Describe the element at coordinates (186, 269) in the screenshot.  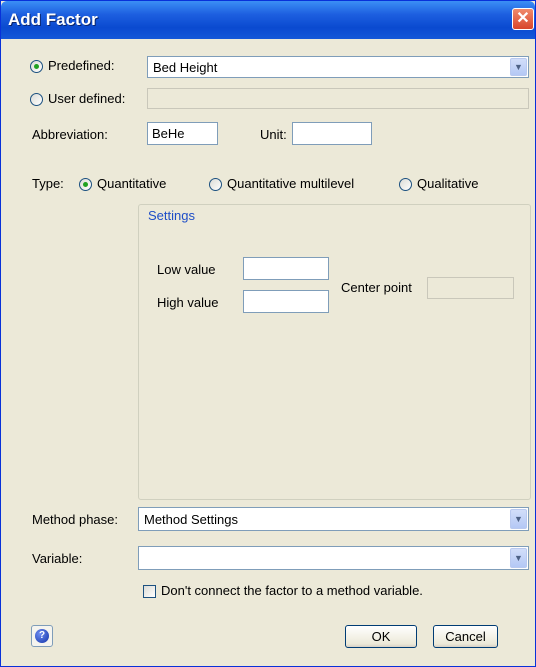
I see `low-value-label: Low value` at that location.